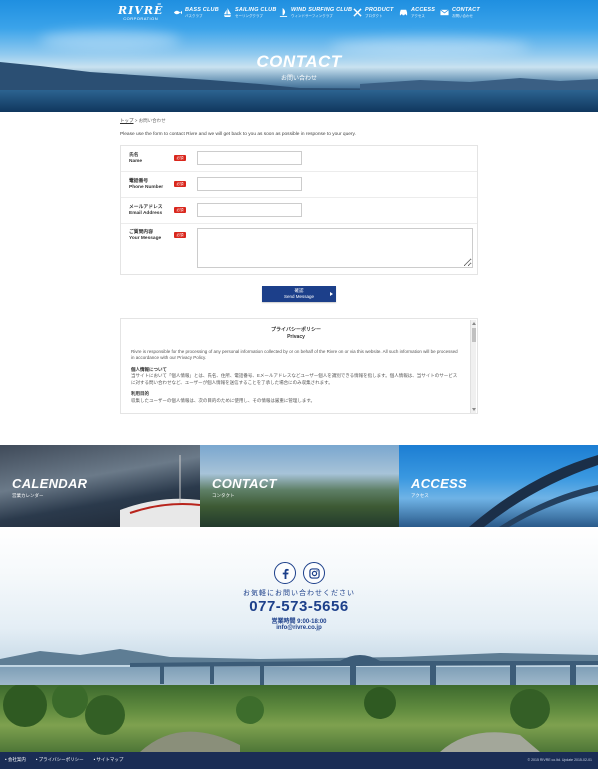 Image resolution: width=598 pixels, height=769 pixels. I want to click on privacy-scrollbar, so click(473, 366).